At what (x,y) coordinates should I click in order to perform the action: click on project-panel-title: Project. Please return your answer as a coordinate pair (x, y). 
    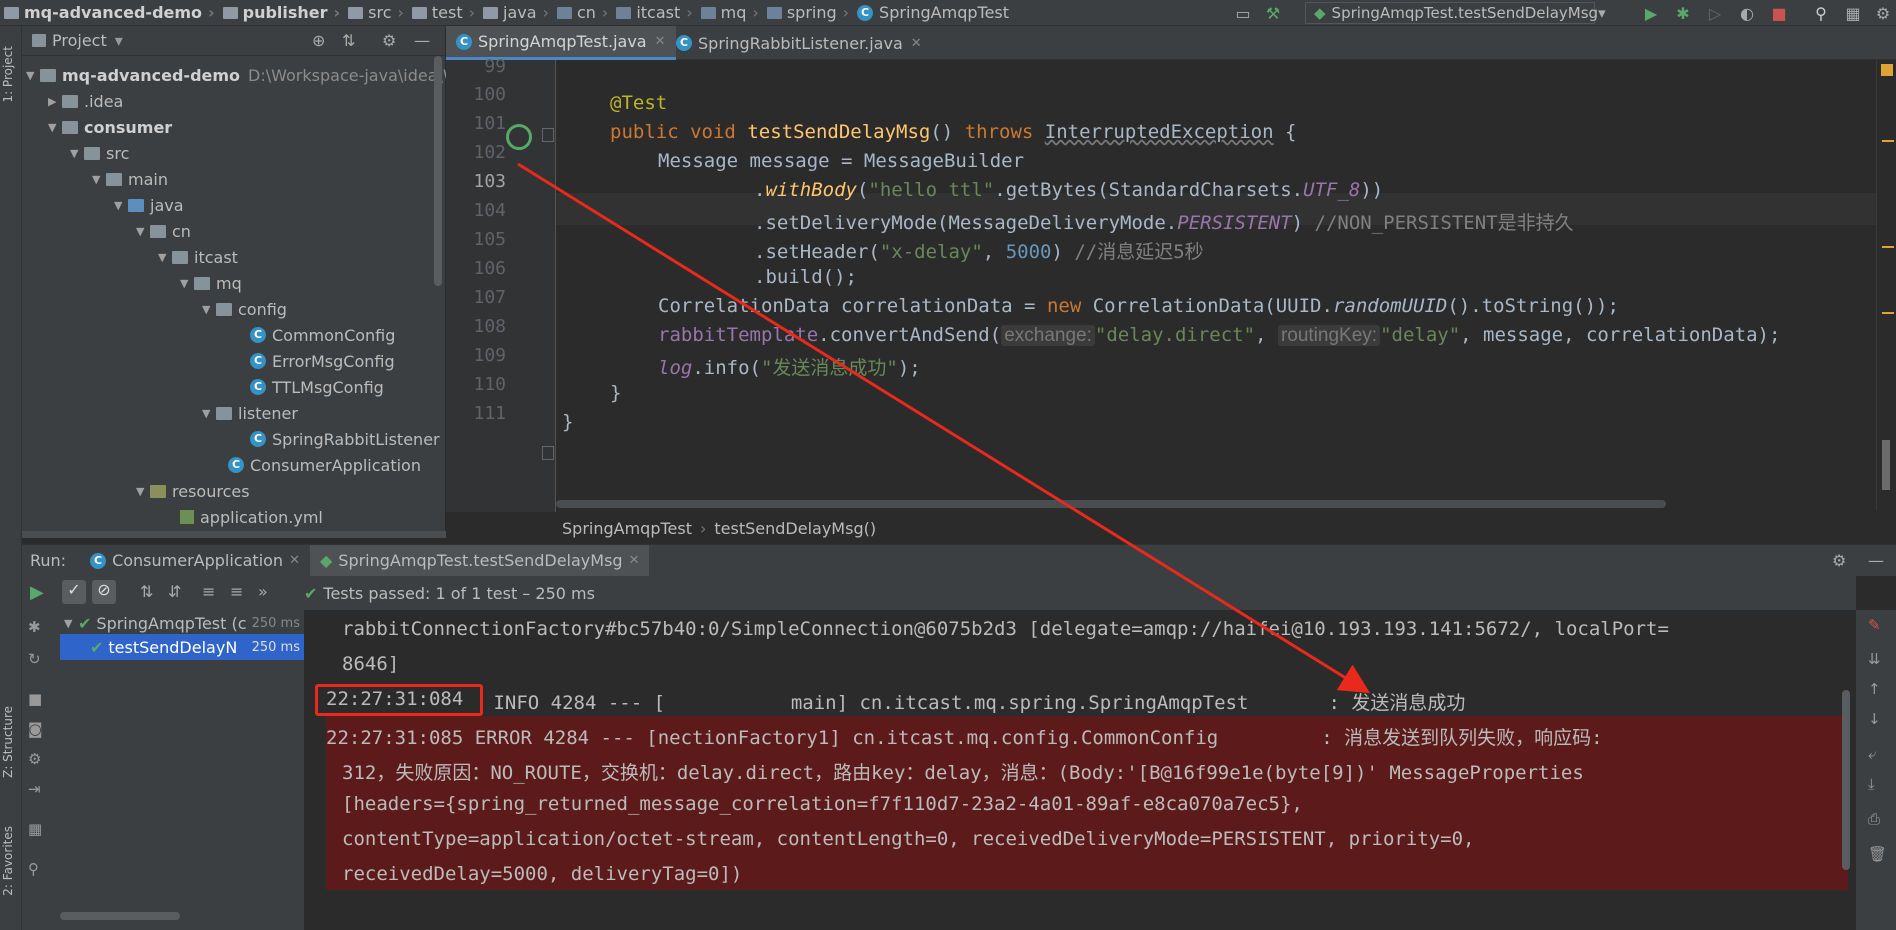
    Looking at the image, I should click on (79, 40).